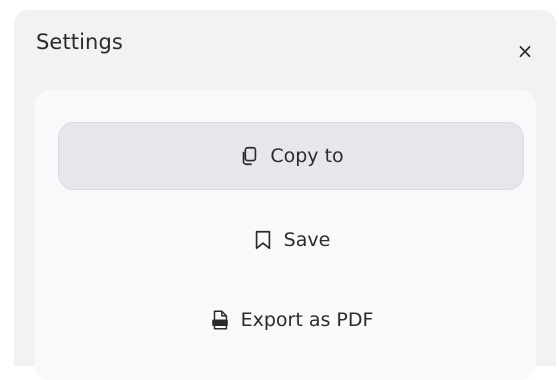 This screenshot has width=559, height=380. What do you see at coordinates (307, 320) in the screenshot?
I see `export-as-pdf-label: Export as PDF` at bounding box center [307, 320].